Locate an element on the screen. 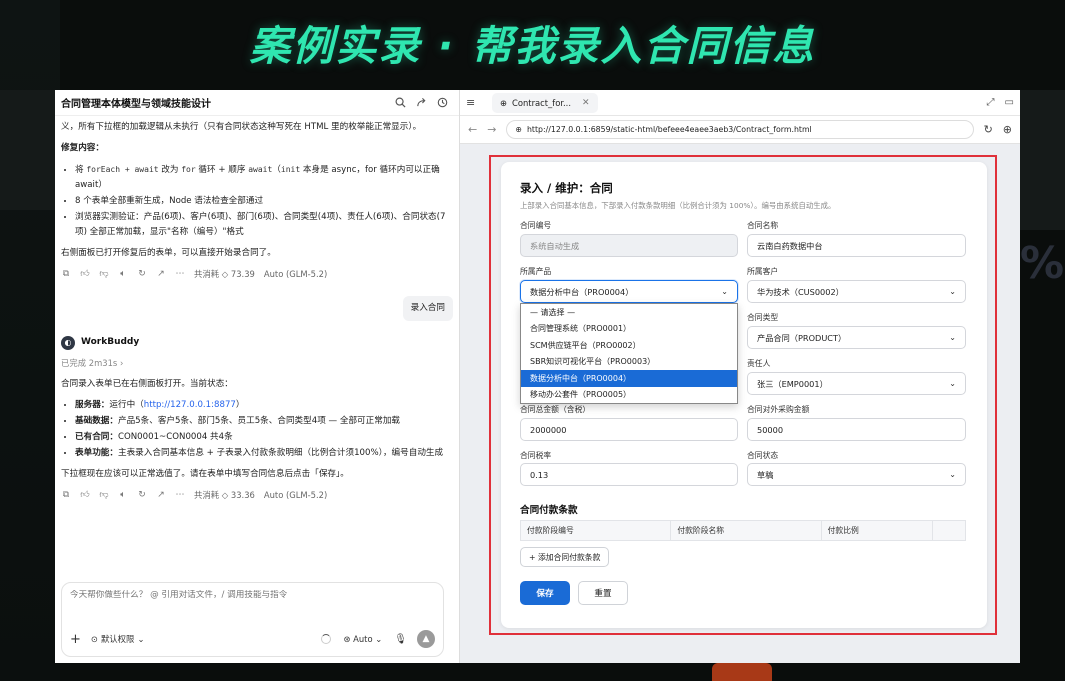 This screenshot has height=681, width=1065. status-select: 草稿 ⌄ is located at coordinates (856, 474).